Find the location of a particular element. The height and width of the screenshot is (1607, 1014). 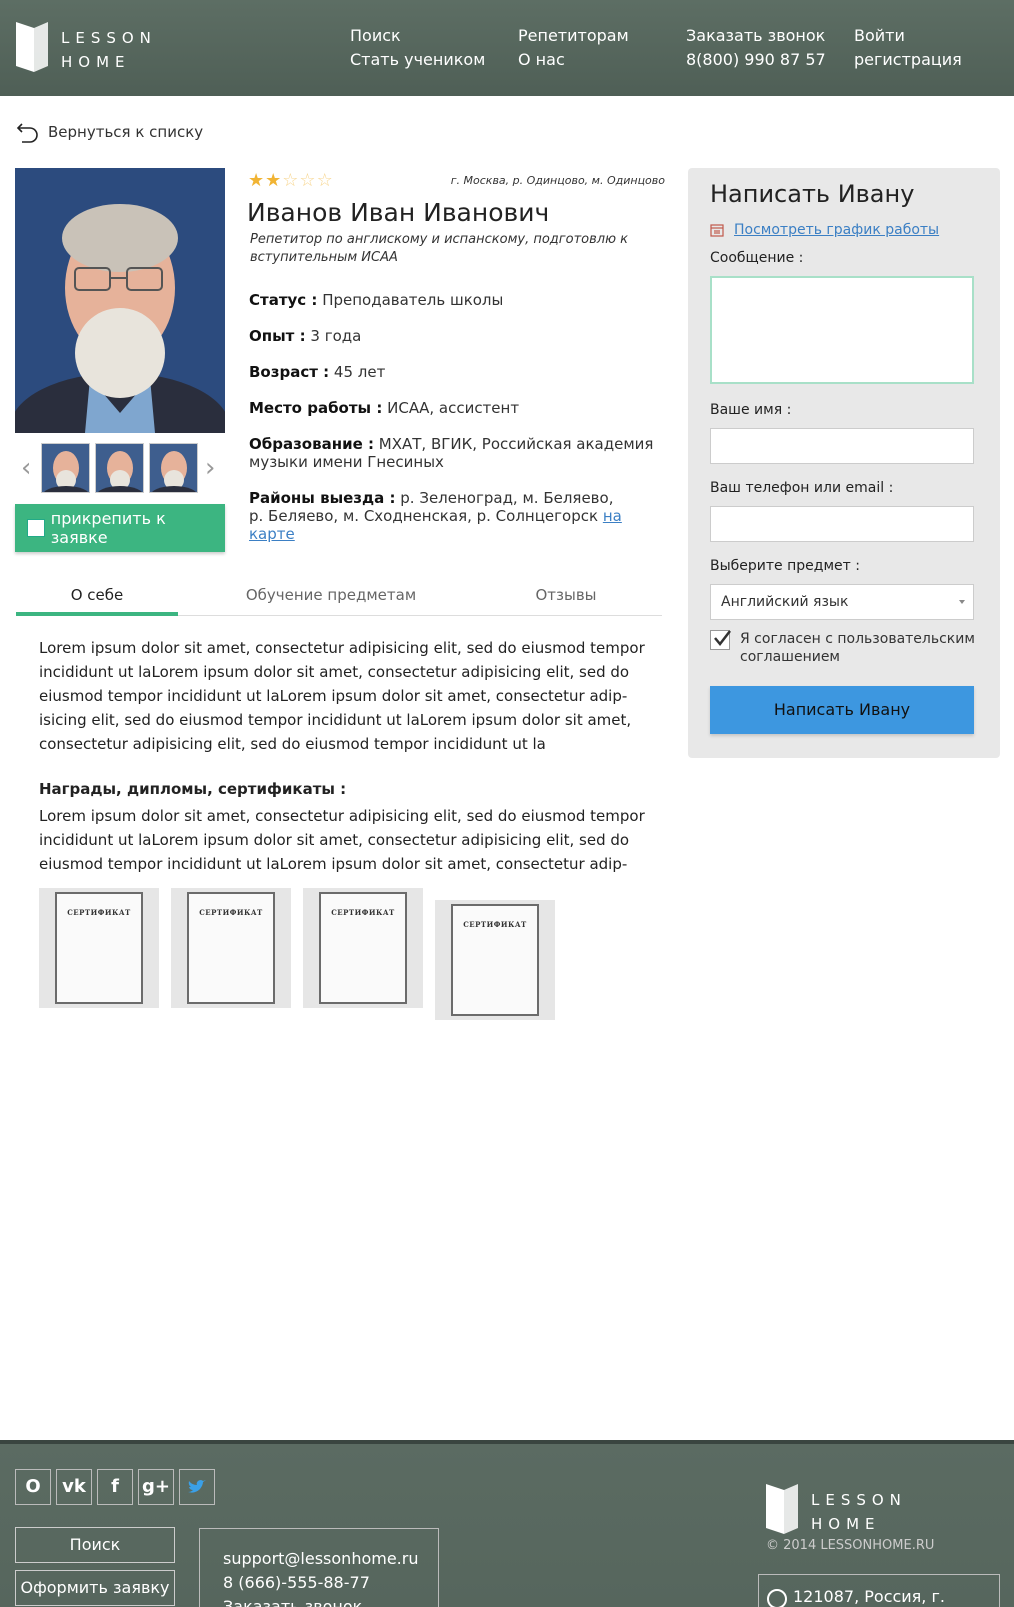

schedule-link: Посмотреть график работы is located at coordinates (824, 230).